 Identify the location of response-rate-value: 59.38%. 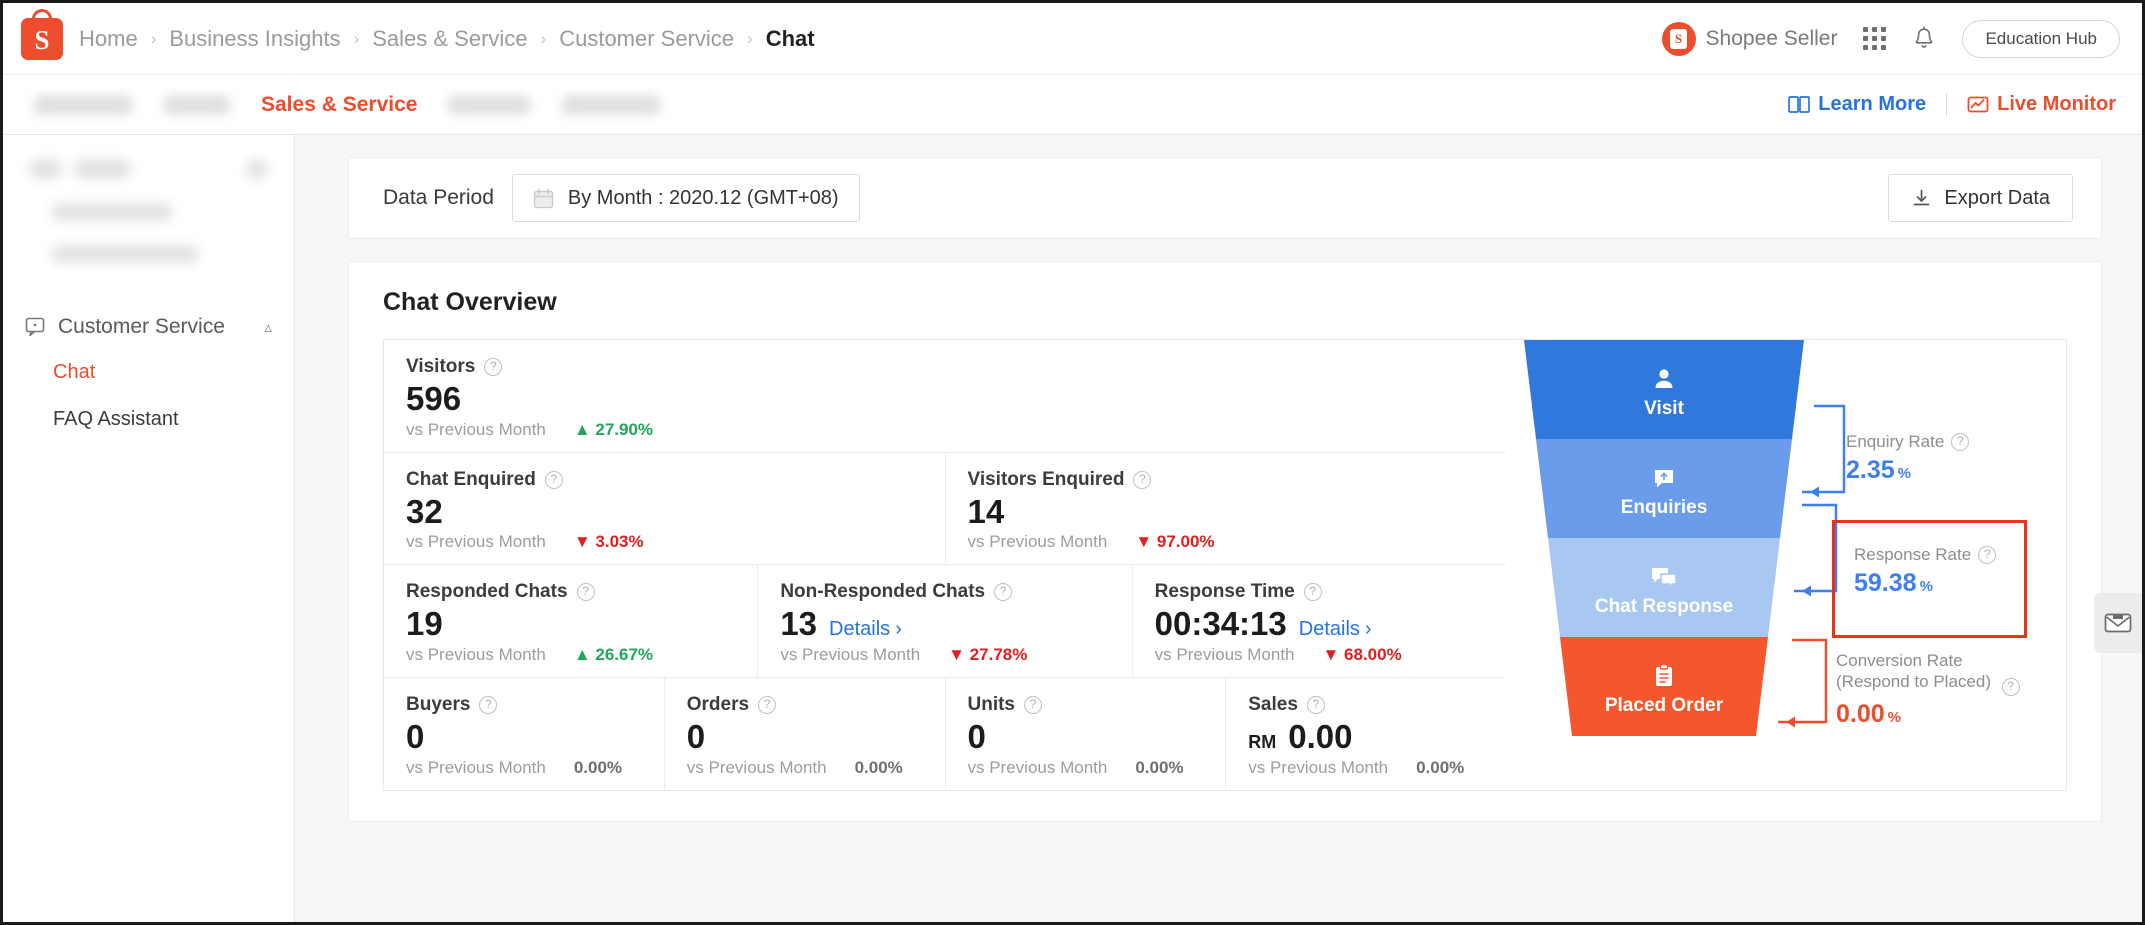
(1893, 583).